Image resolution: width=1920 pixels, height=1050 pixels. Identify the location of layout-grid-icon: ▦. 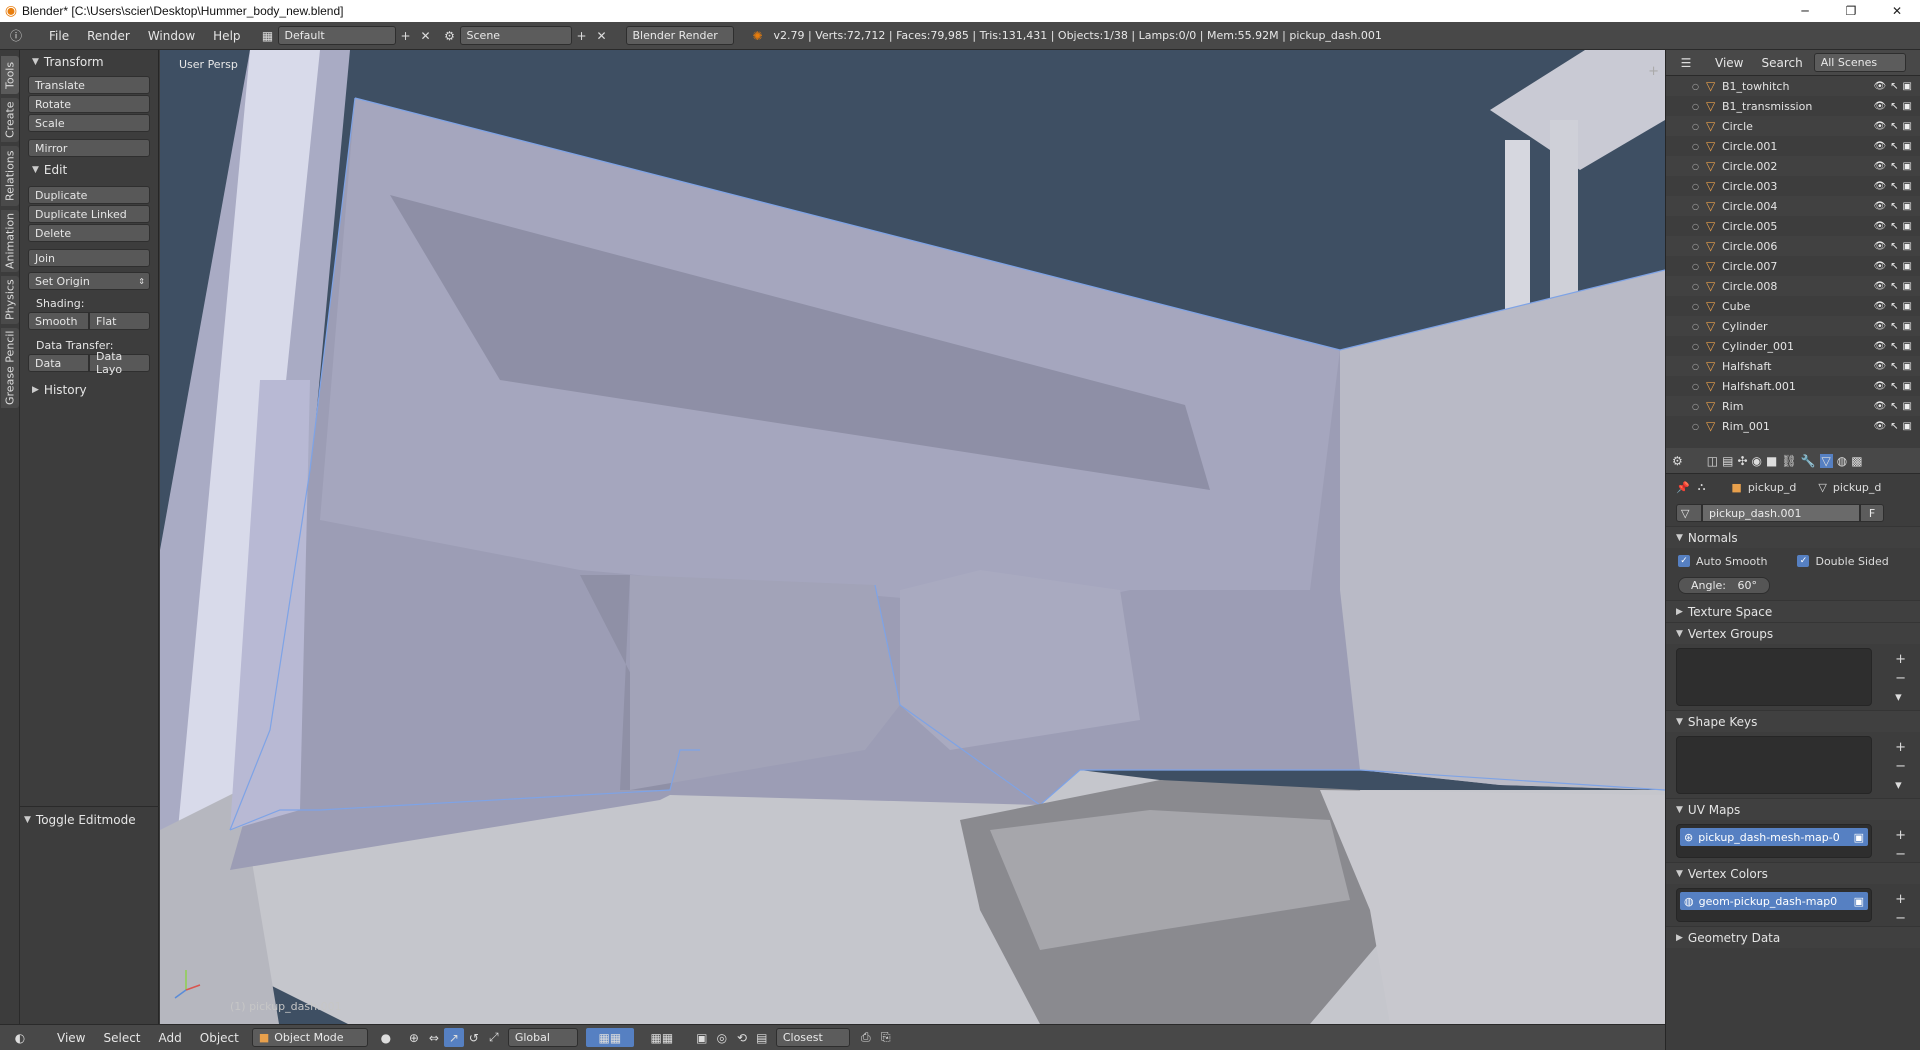
(268, 35).